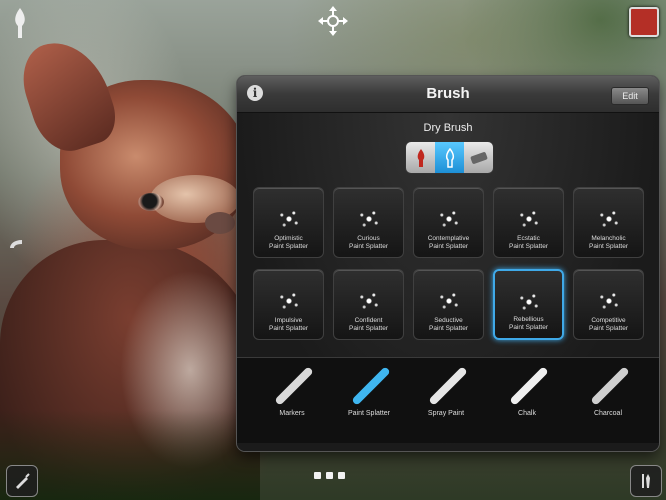 Image resolution: width=666 pixels, height=500 pixels. I want to click on more-dots, so click(329, 475).